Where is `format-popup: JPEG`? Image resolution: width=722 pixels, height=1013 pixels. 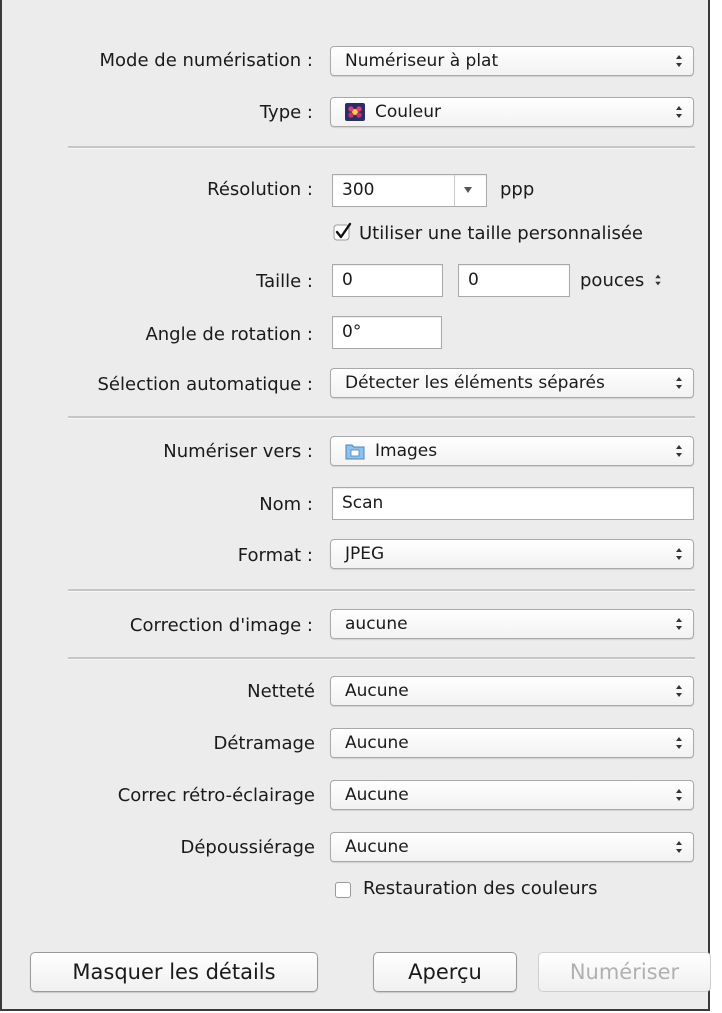
format-popup: JPEG is located at coordinates (512, 554).